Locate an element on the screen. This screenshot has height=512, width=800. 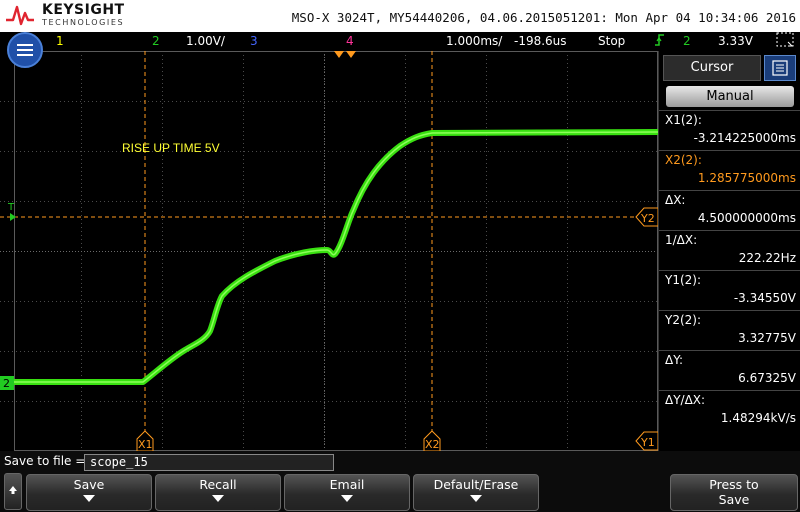
main-menu-button is located at coordinates (25, 50).